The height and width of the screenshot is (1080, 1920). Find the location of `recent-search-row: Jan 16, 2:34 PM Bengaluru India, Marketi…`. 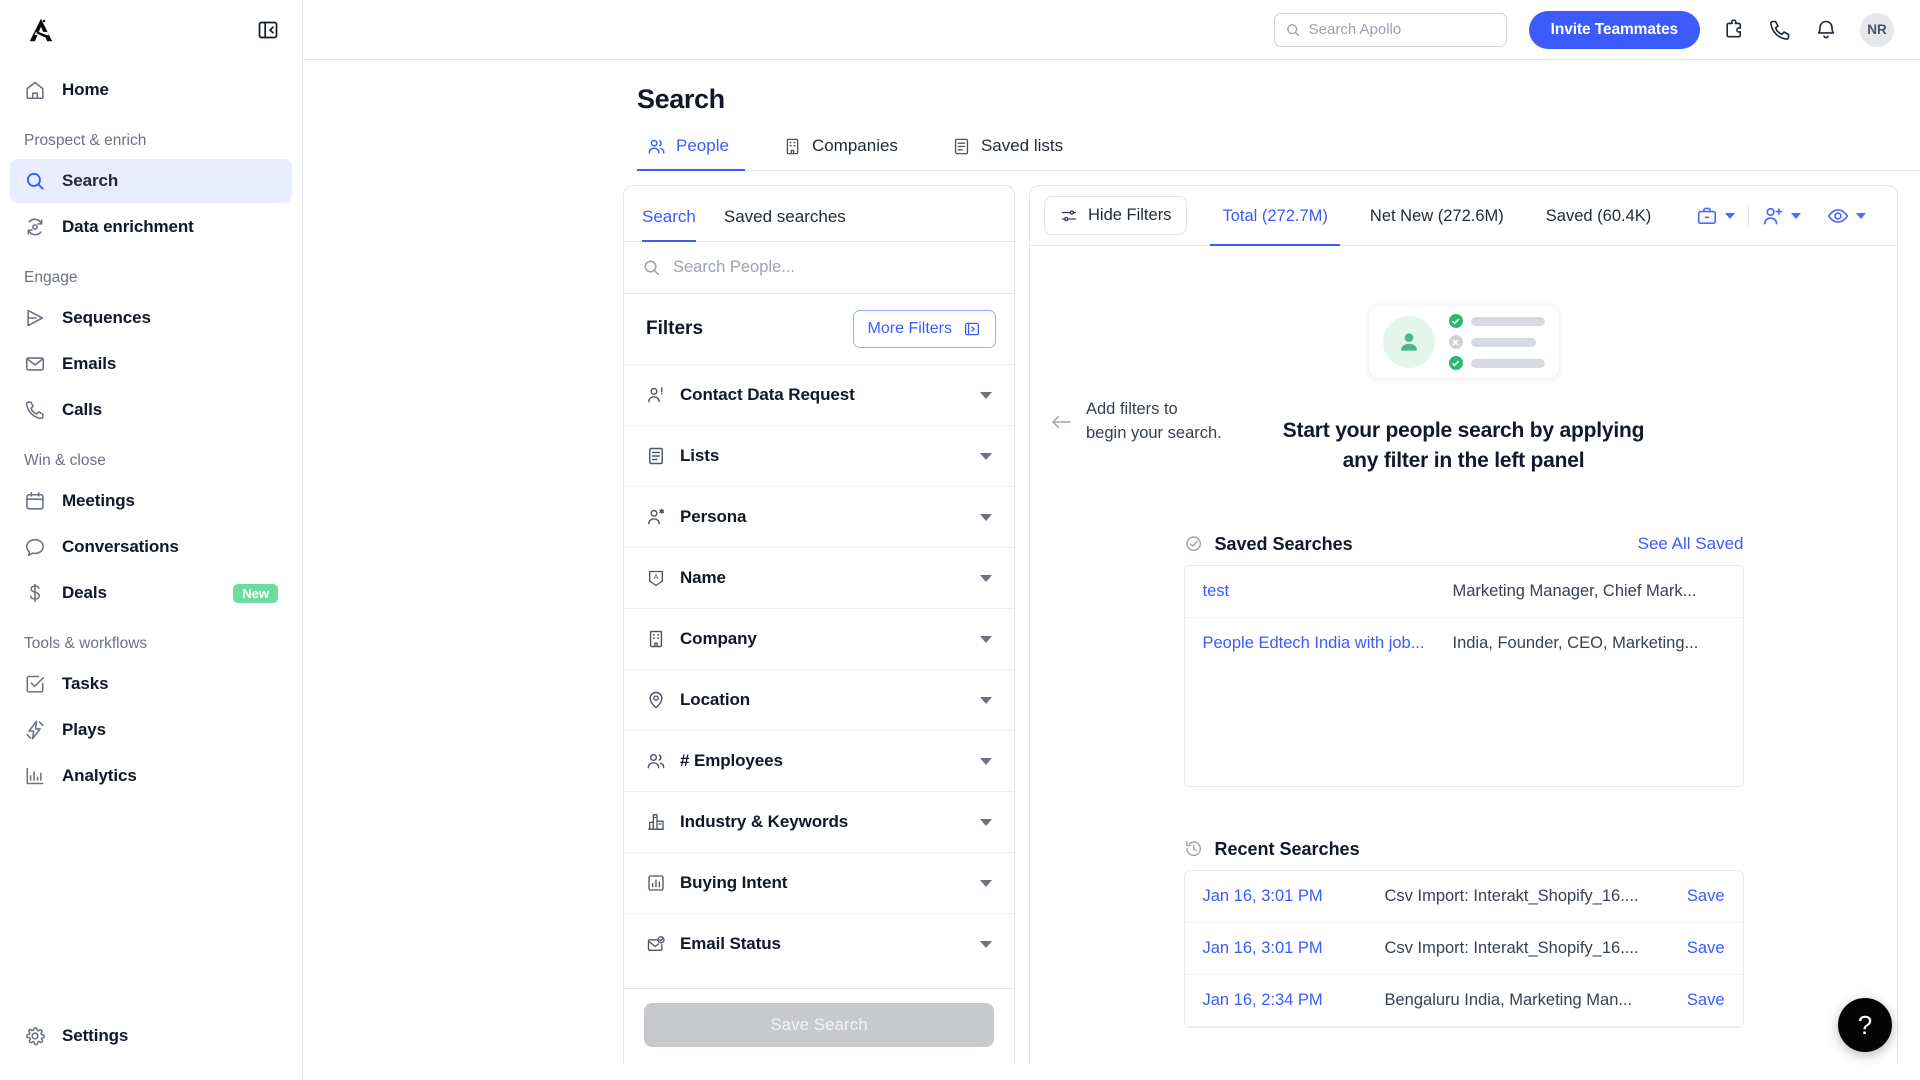

recent-search-row: Jan 16, 2:34 PM Bengaluru India, Marketi… is located at coordinates (1463, 1001).